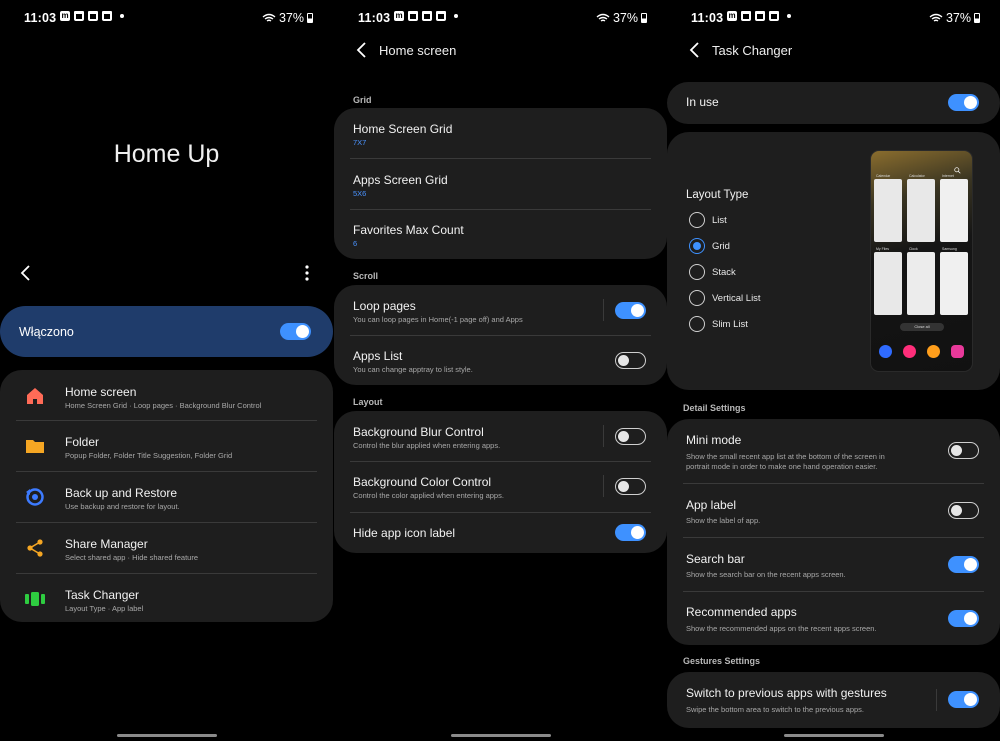 The height and width of the screenshot is (741, 1000). Describe the element at coordinates (963, 450) in the screenshot. I see `mini-mode-toggle` at that location.